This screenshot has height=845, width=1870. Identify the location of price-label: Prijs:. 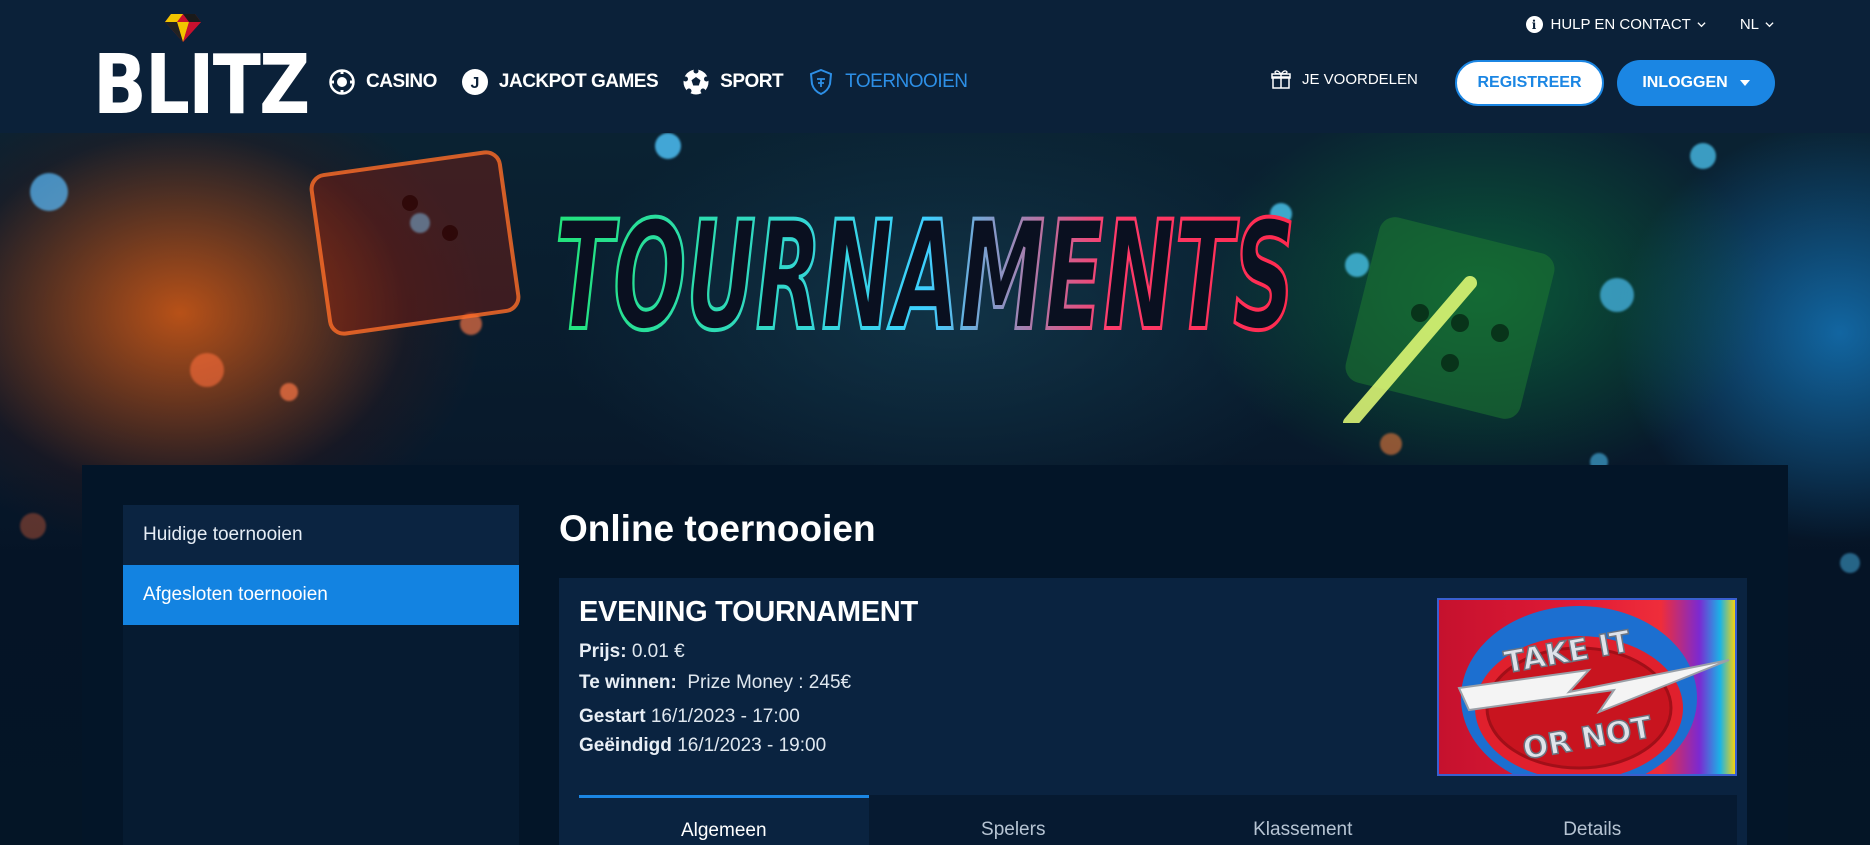
(603, 651).